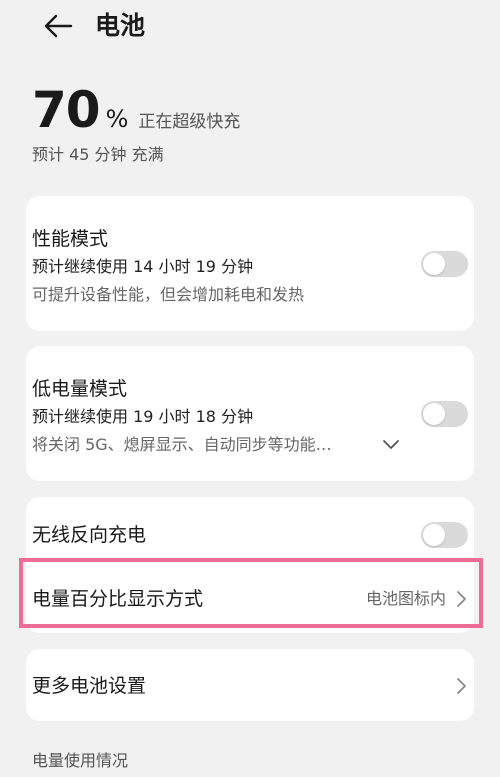  What do you see at coordinates (189, 122) in the screenshot?
I see `charging-status: 正在超级快充` at bounding box center [189, 122].